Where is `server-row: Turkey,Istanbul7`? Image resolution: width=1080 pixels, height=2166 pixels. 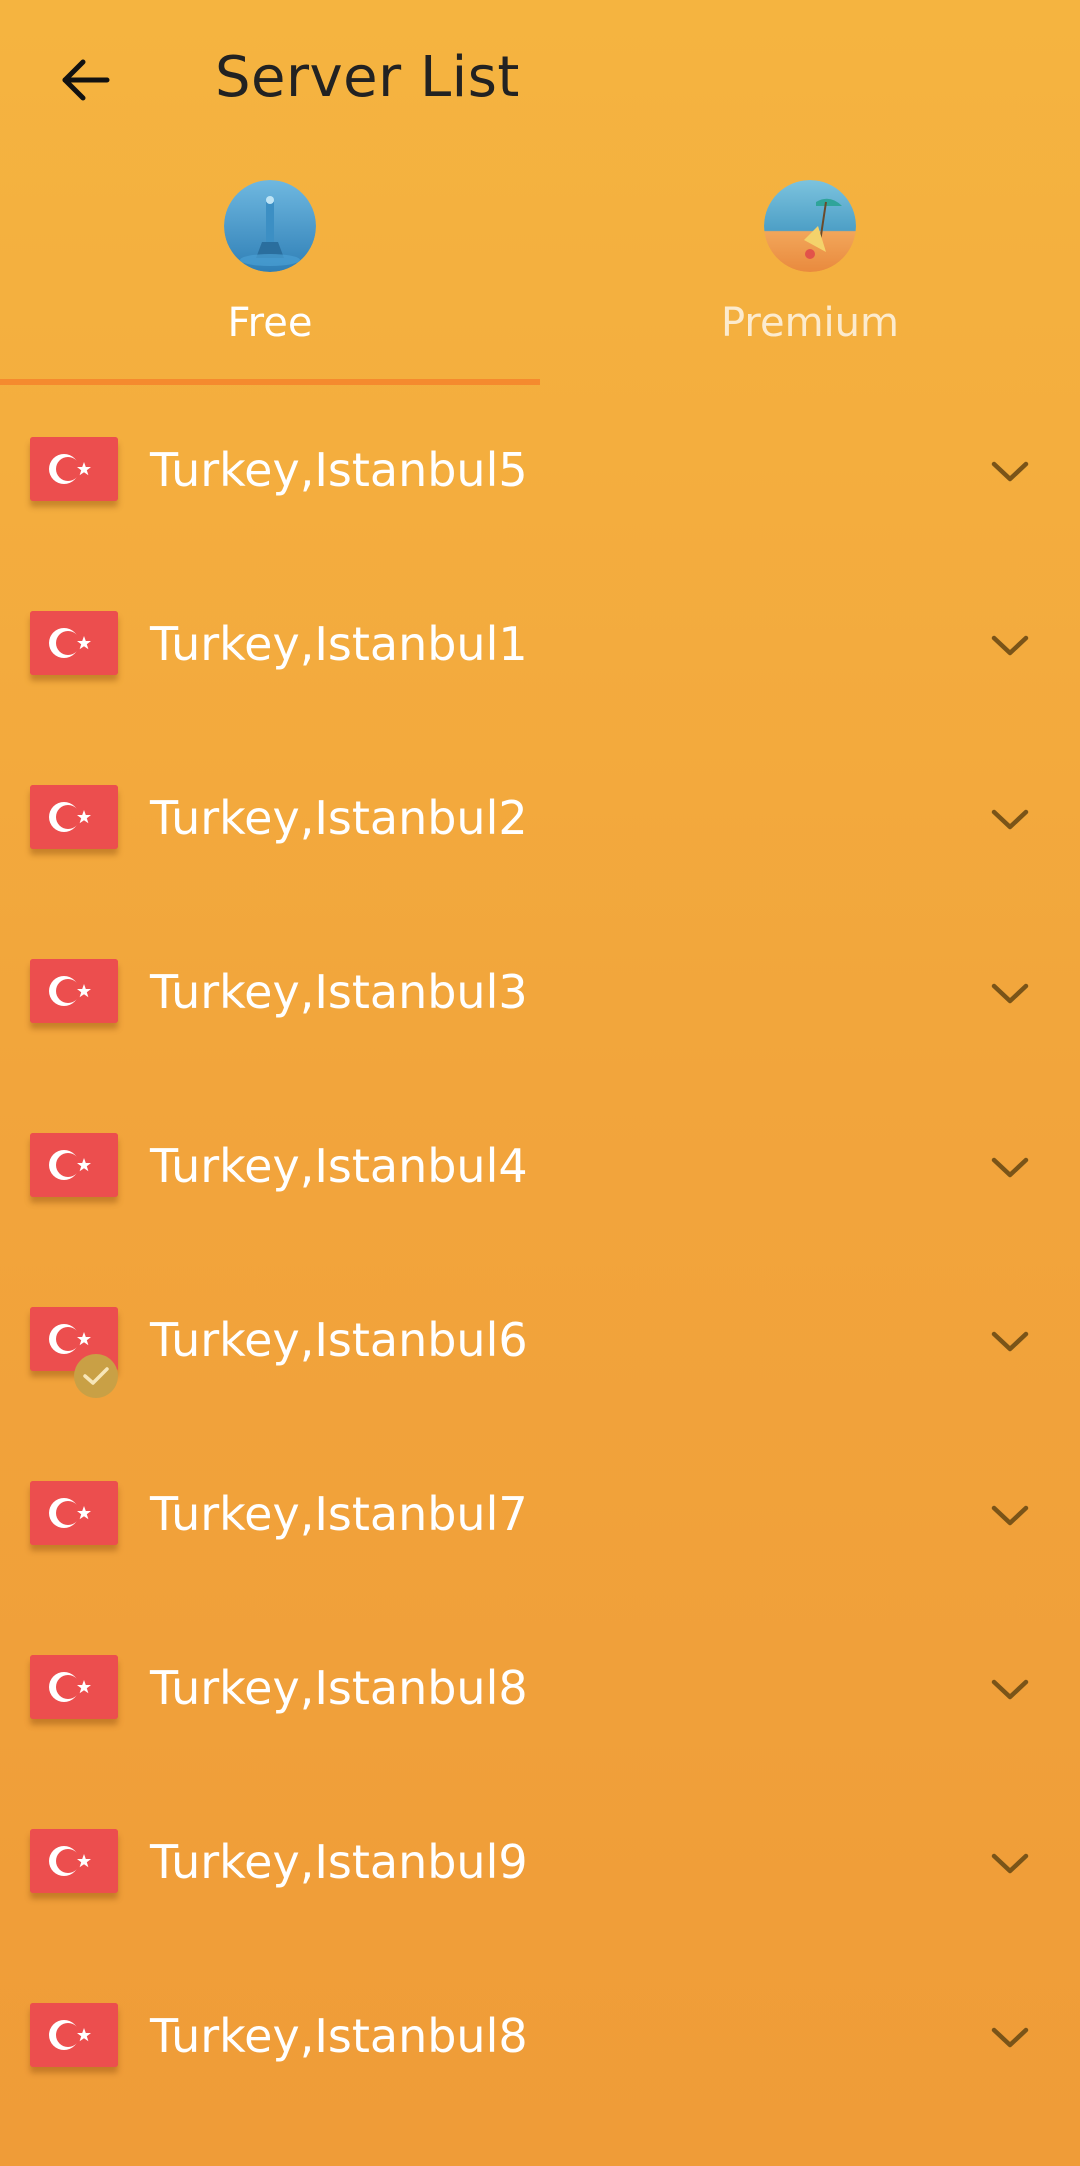
server-row: Turkey,Istanbul7 is located at coordinates (540, 1531).